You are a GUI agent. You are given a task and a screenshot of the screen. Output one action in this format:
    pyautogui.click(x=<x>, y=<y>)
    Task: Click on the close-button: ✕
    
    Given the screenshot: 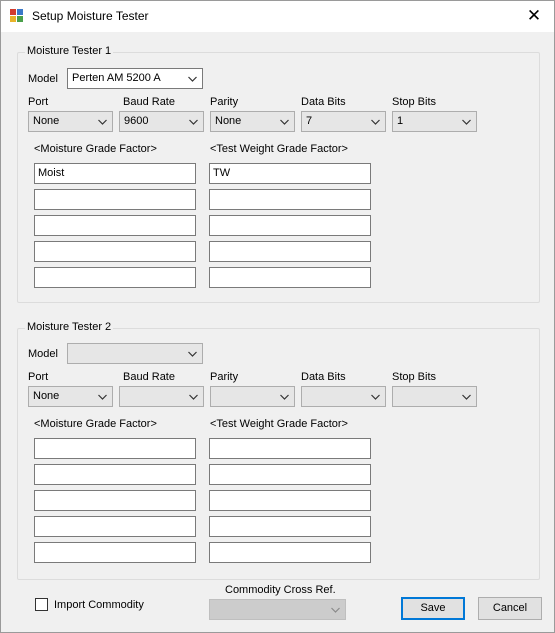 What is the action you would take?
    pyautogui.click(x=534, y=16)
    